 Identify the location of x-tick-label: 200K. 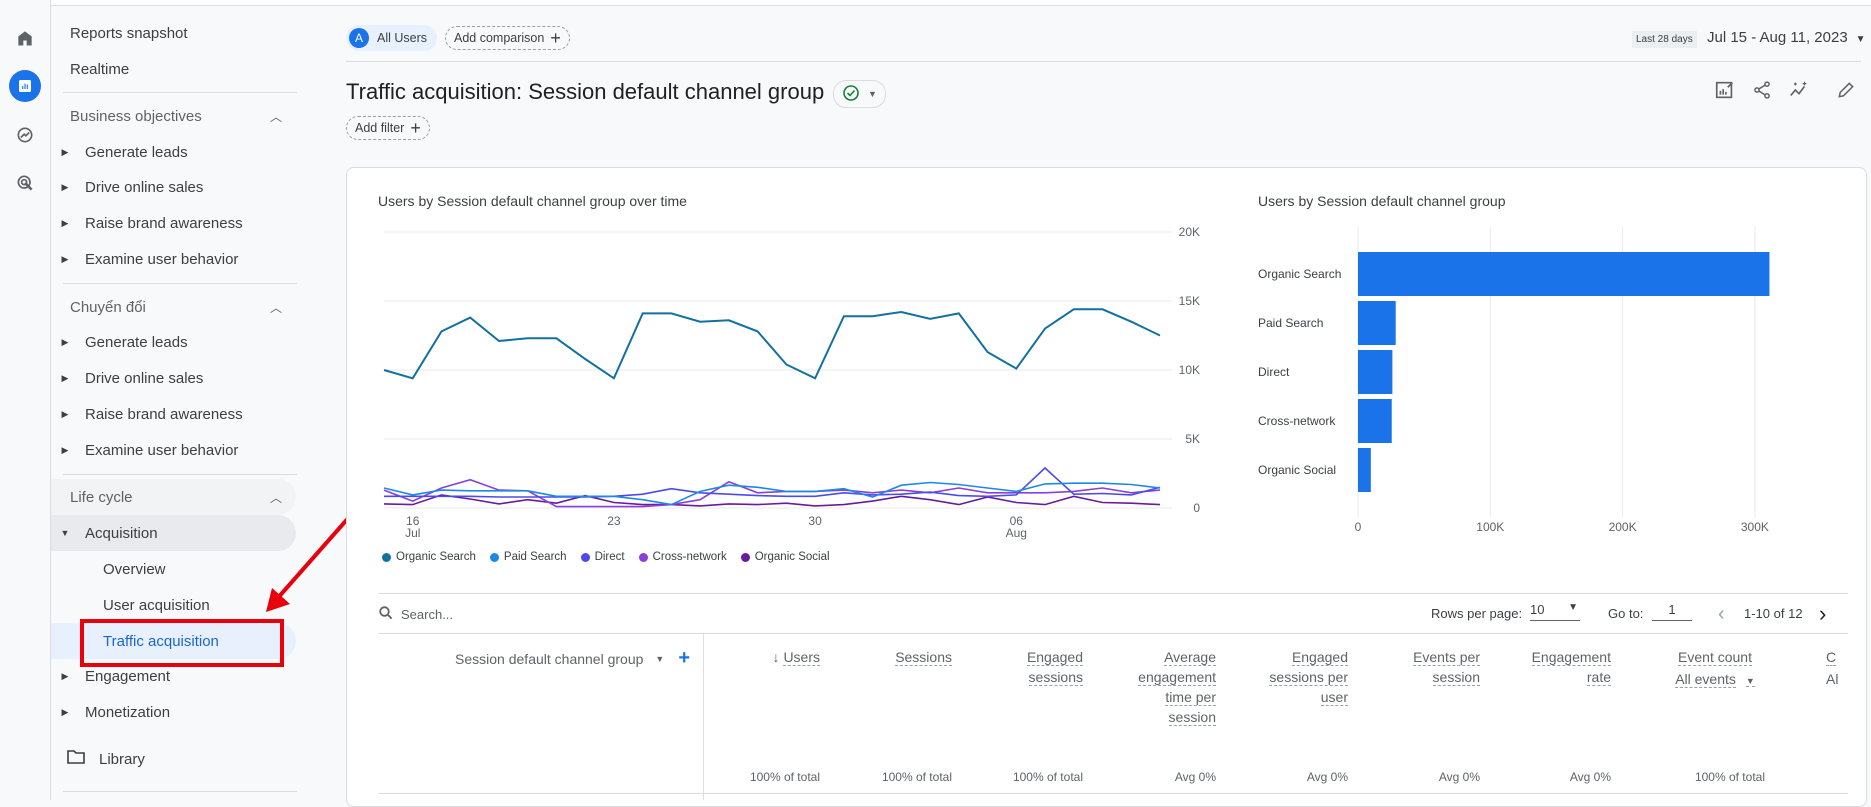
(1623, 527).